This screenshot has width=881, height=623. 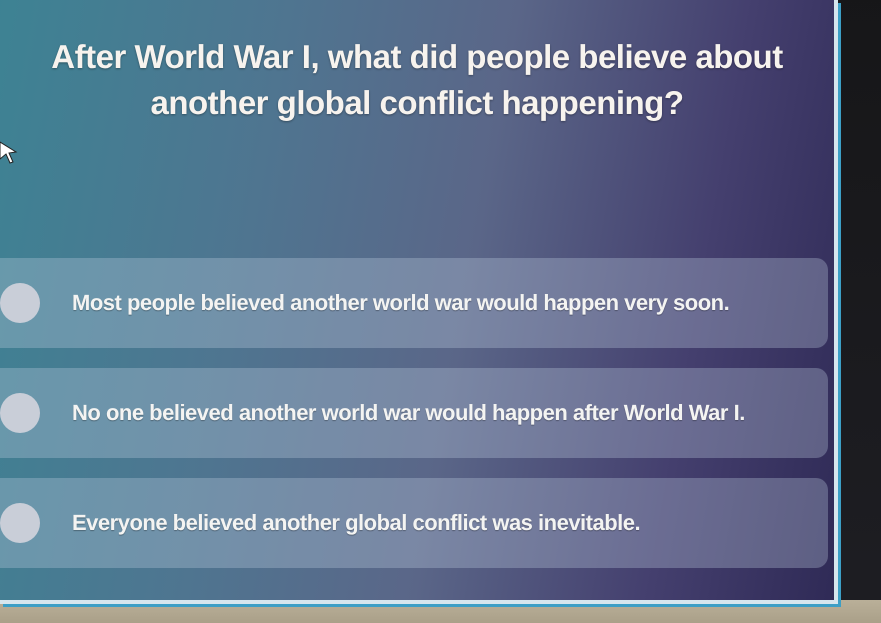 What do you see at coordinates (9, 152) in the screenshot?
I see `cursor-icon` at bounding box center [9, 152].